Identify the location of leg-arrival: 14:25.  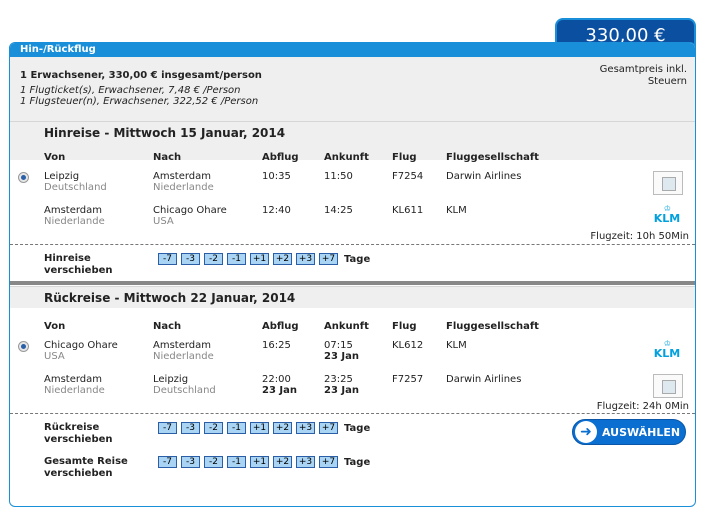
(338, 210).